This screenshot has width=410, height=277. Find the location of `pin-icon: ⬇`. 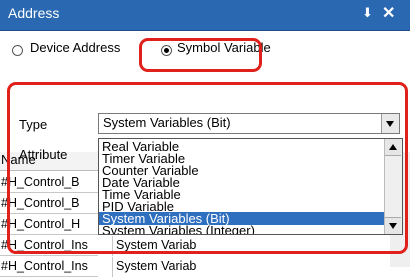

pin-icon: ⬇ is located at coordinates (367, 13).